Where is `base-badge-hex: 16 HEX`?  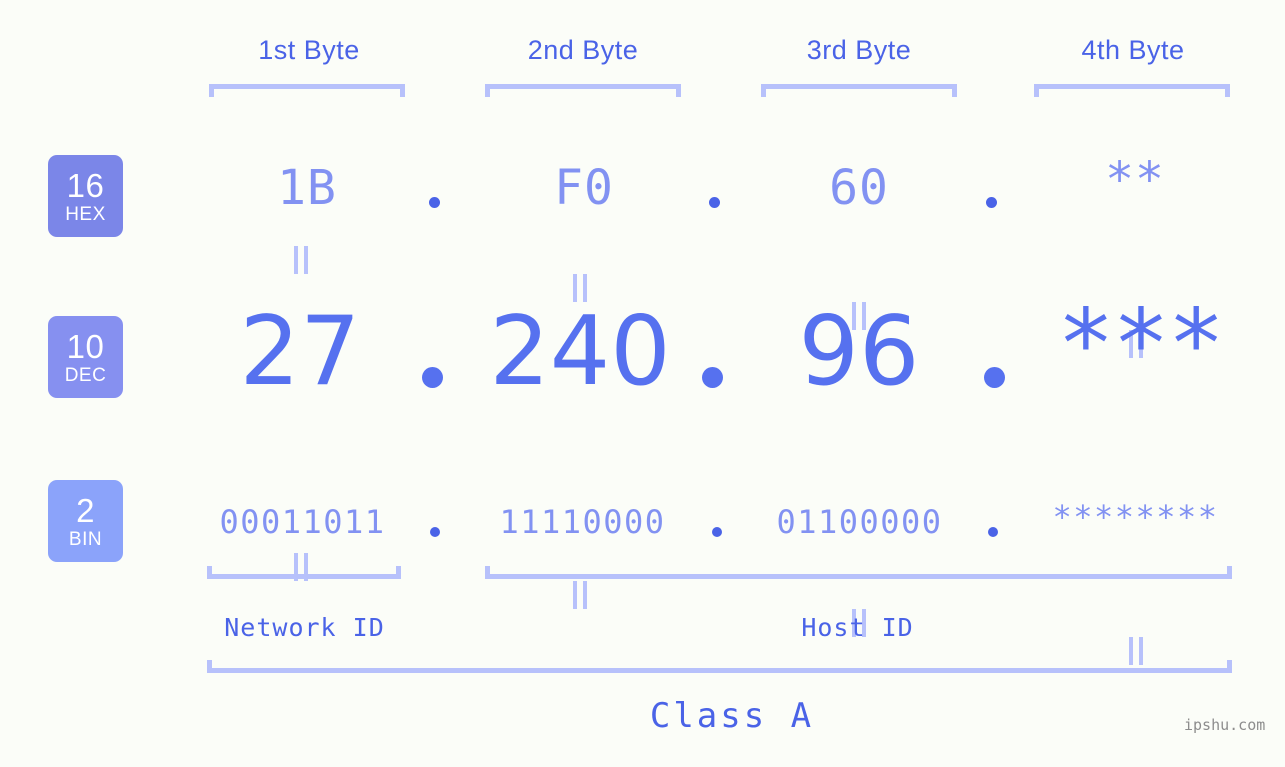
base-badge-hex: 16 HEX is located at coordinates (85, 196).